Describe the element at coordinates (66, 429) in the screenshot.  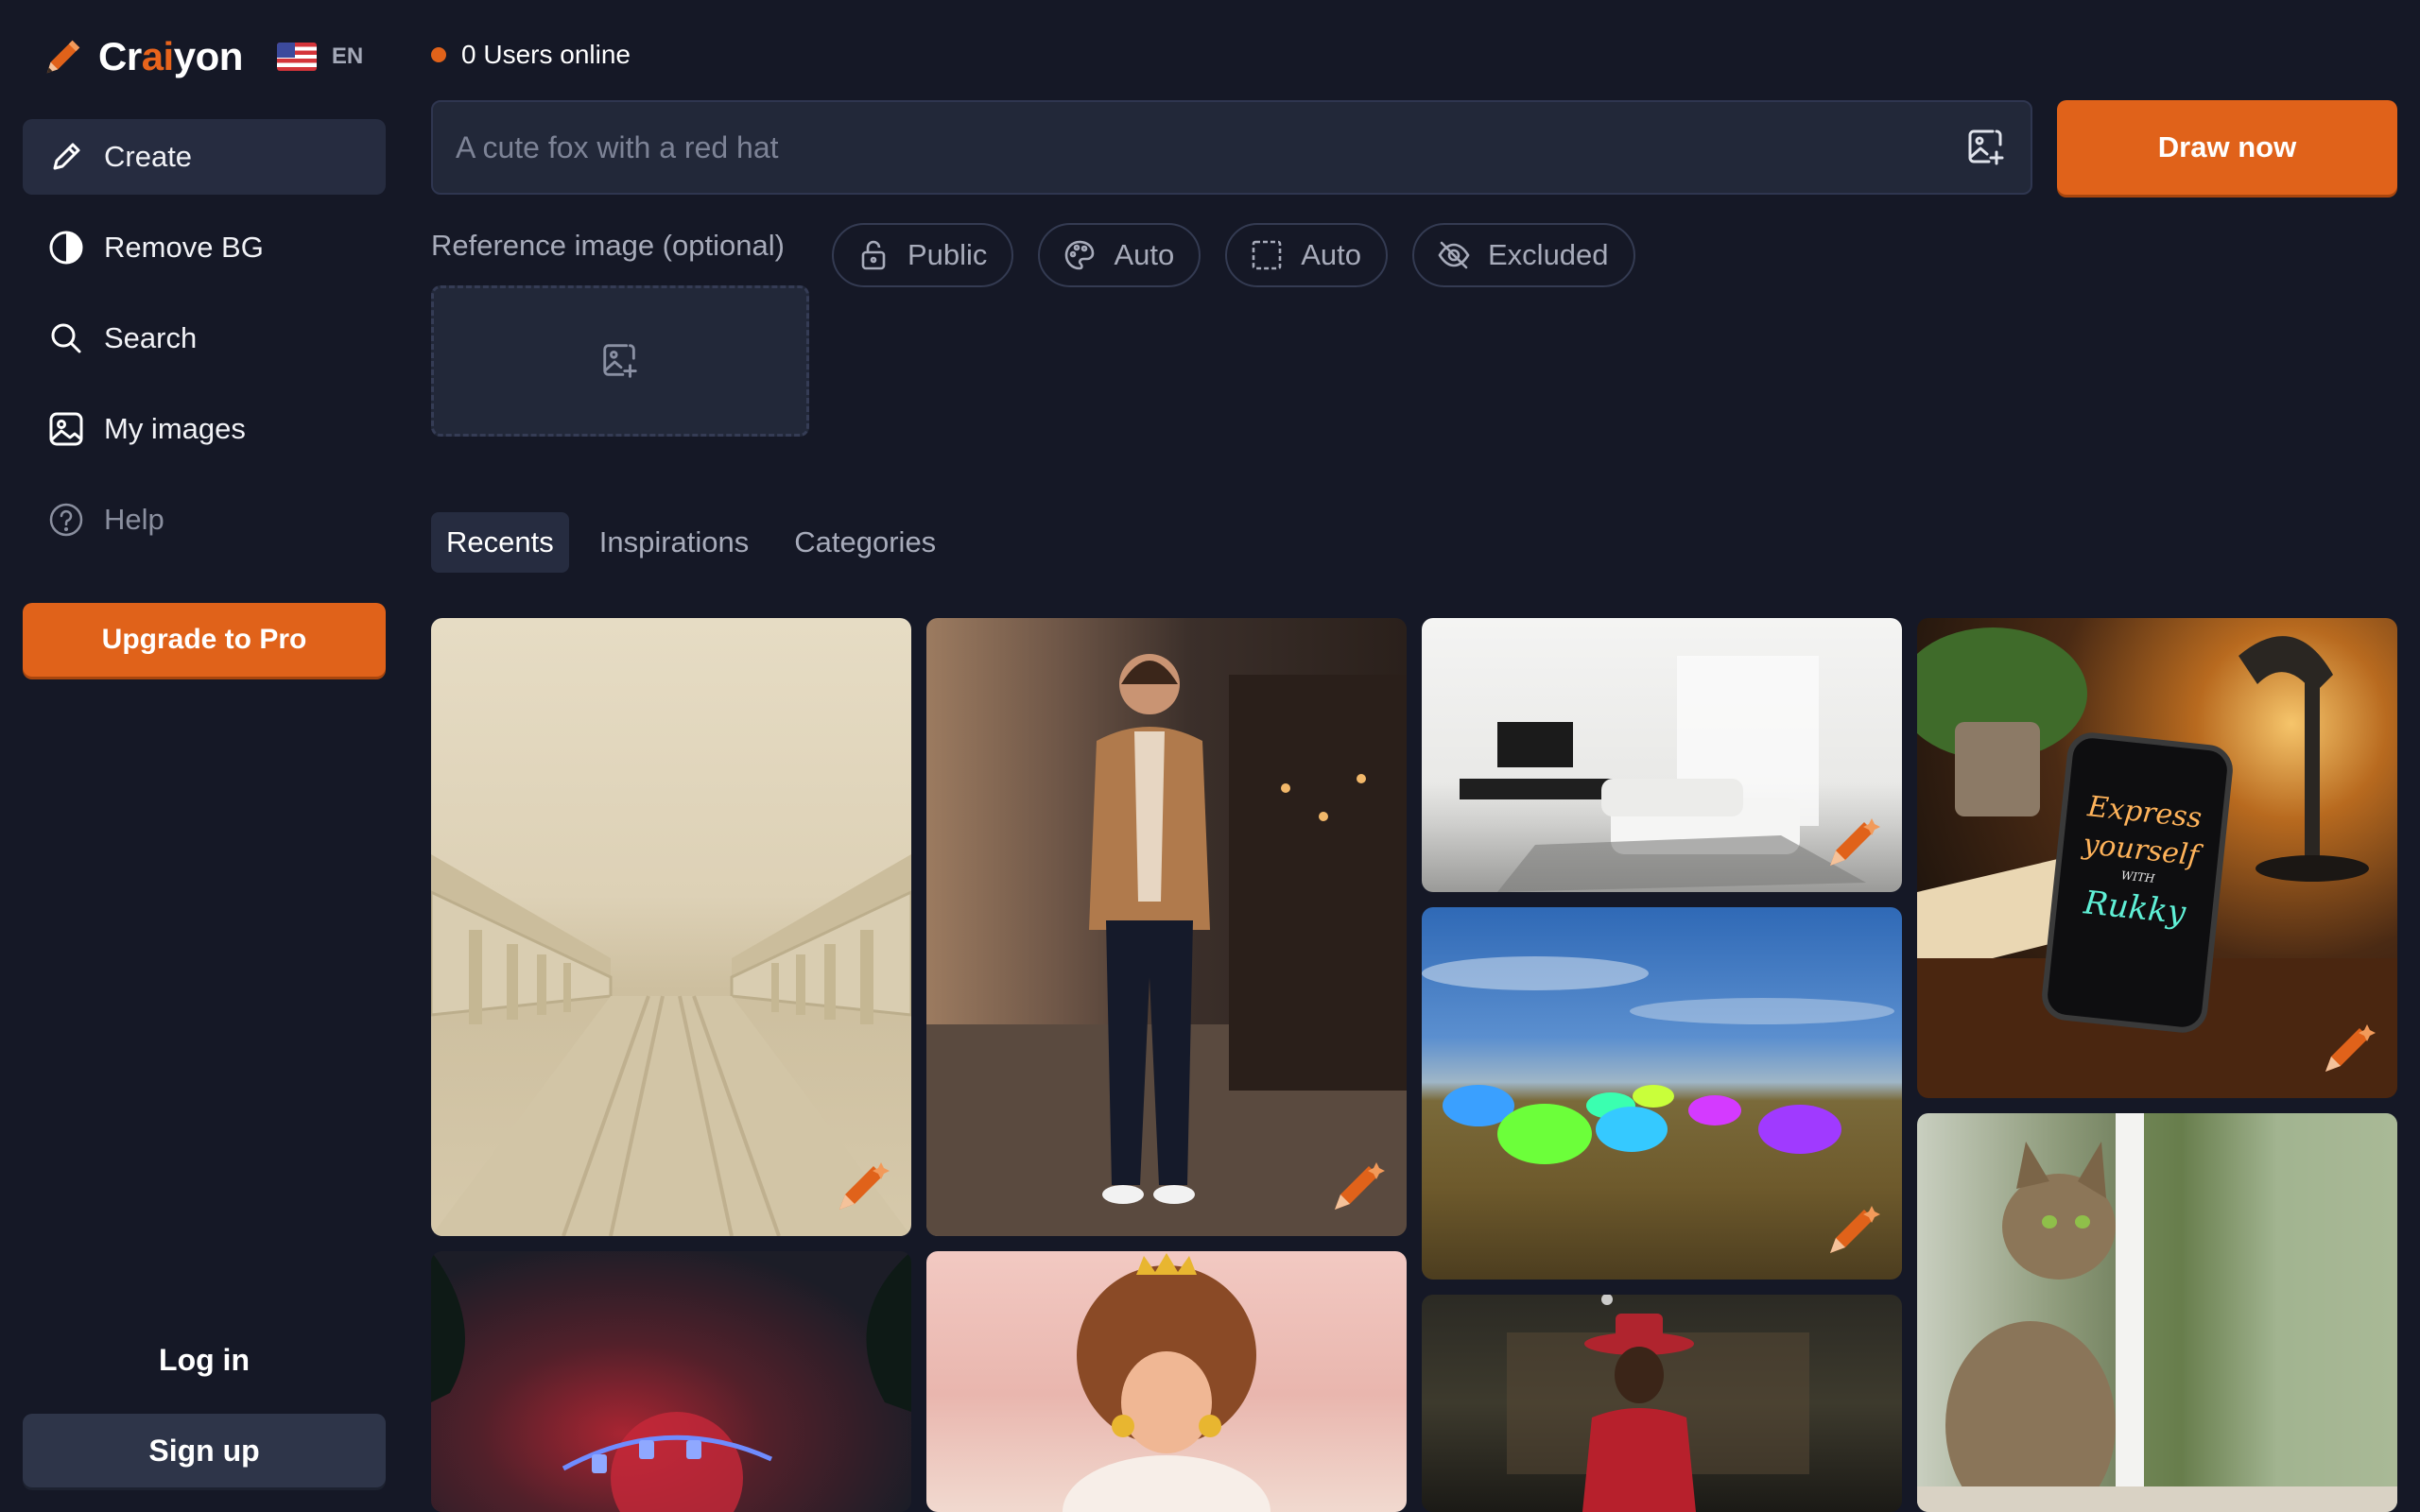
I see `image-icon` at that location.